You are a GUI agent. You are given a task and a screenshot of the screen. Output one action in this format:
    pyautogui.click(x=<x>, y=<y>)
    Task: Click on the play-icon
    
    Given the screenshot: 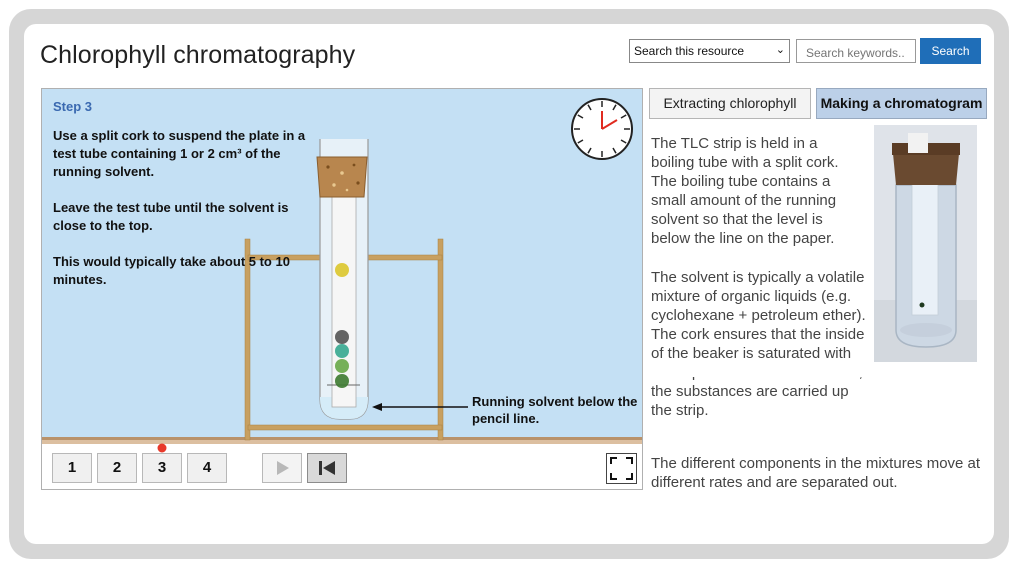 What is the action you would take?
    pyautogui.click(x=283, y=468)
    